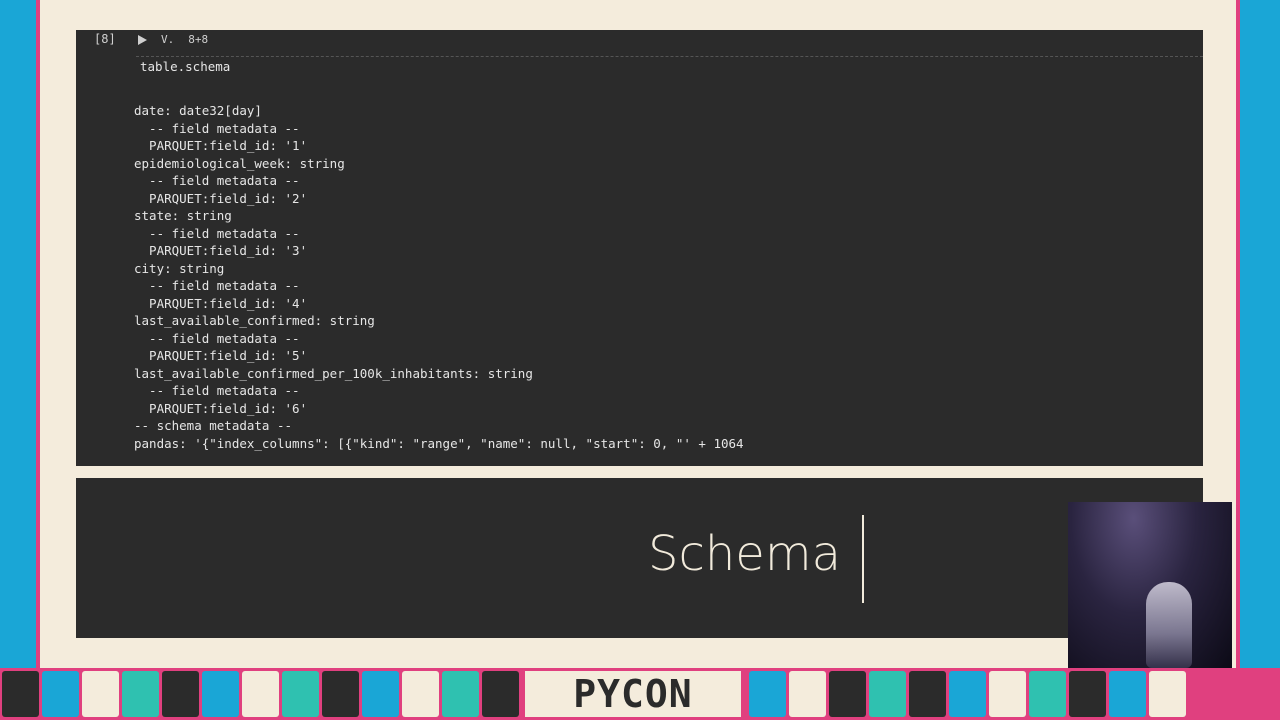  I want to click on output-line: epidemiological_week: string, so click(239, 163).